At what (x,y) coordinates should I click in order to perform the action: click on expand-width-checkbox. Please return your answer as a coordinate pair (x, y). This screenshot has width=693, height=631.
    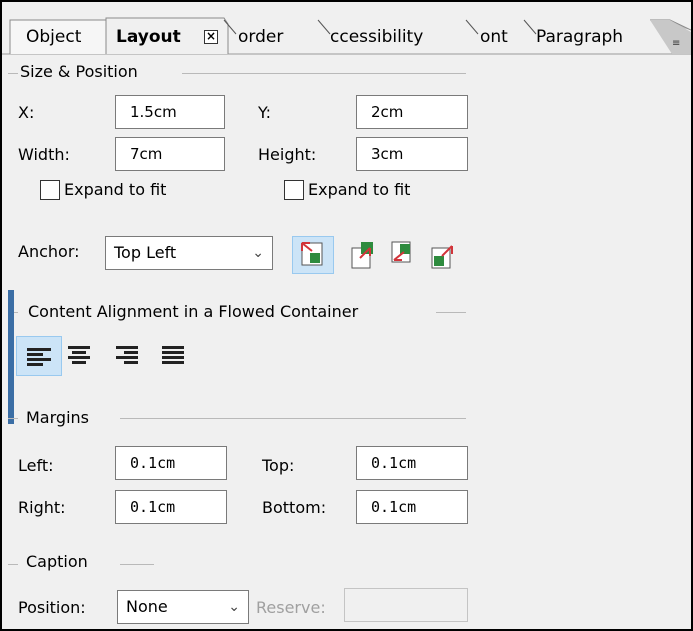
    Looking at the image, I should click on (50, 190).